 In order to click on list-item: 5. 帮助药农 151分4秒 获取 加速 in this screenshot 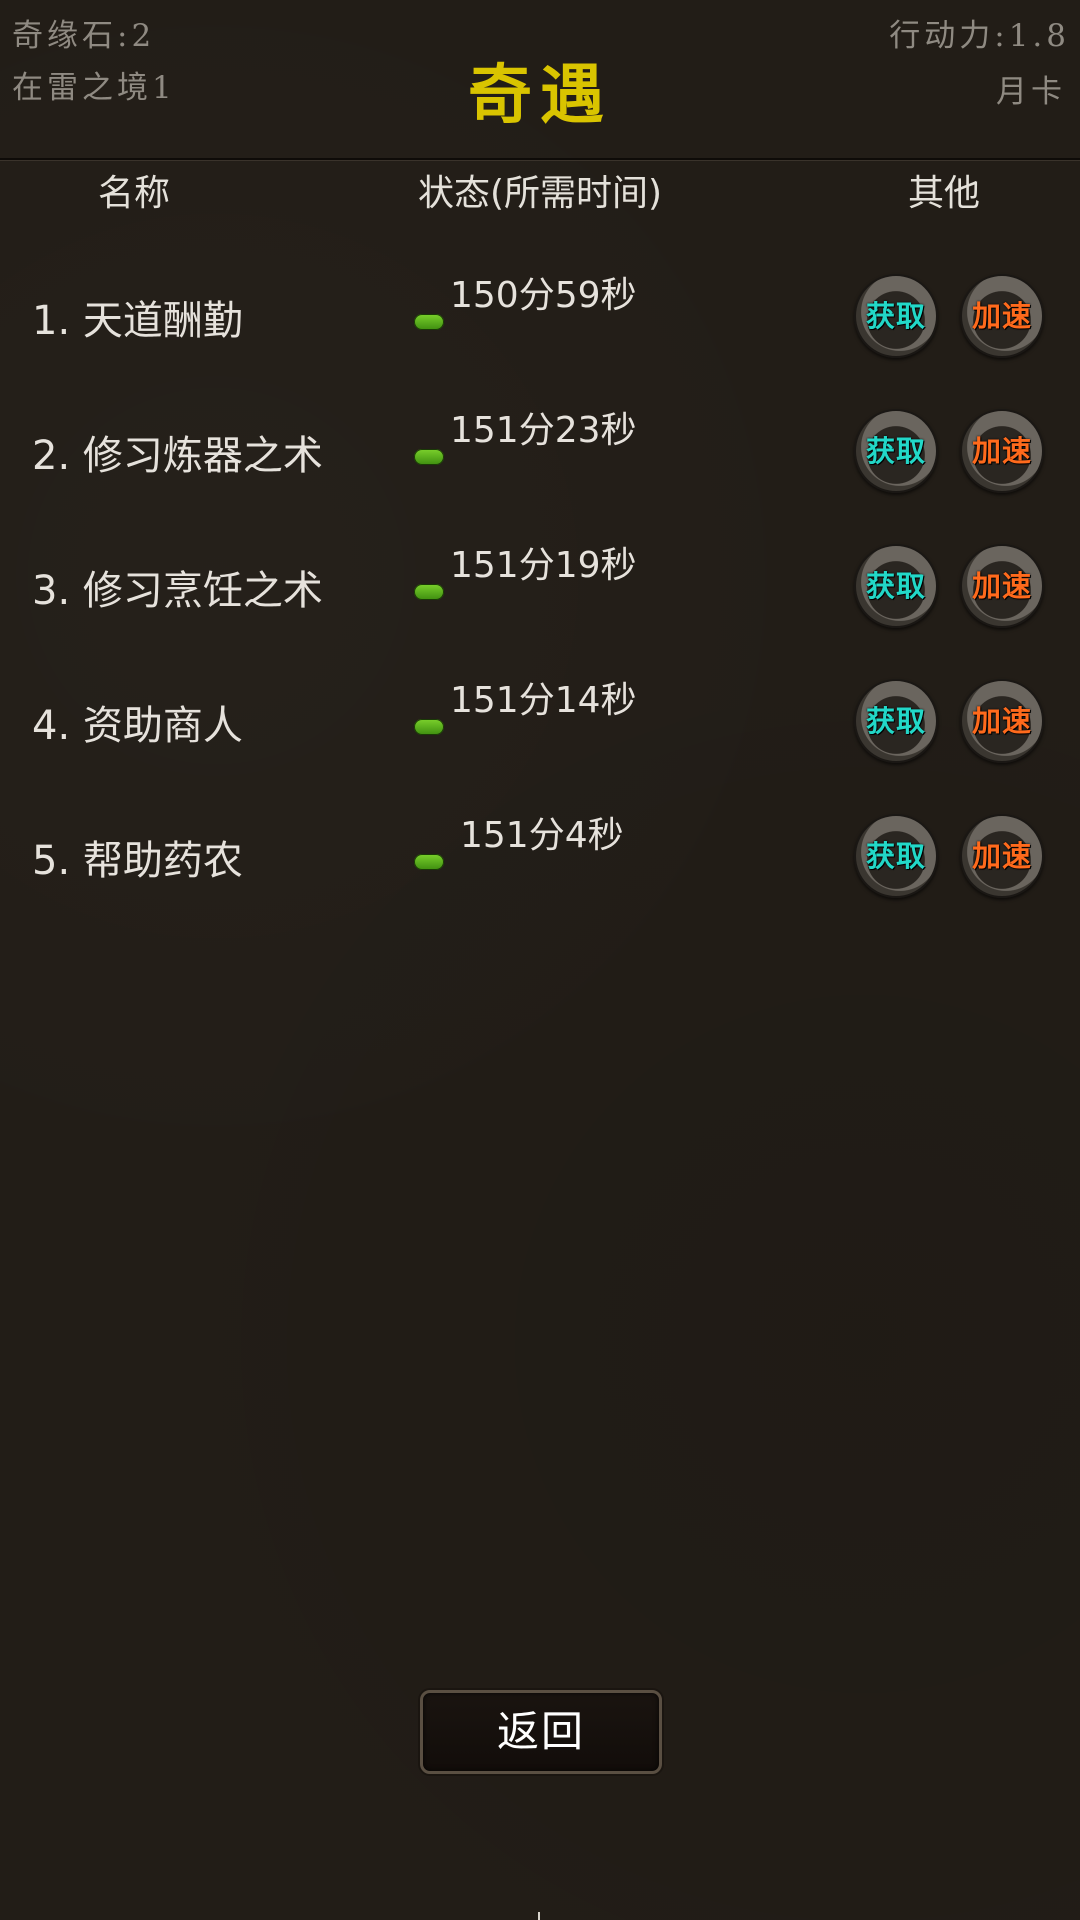, I will do `click(540, 868)`.